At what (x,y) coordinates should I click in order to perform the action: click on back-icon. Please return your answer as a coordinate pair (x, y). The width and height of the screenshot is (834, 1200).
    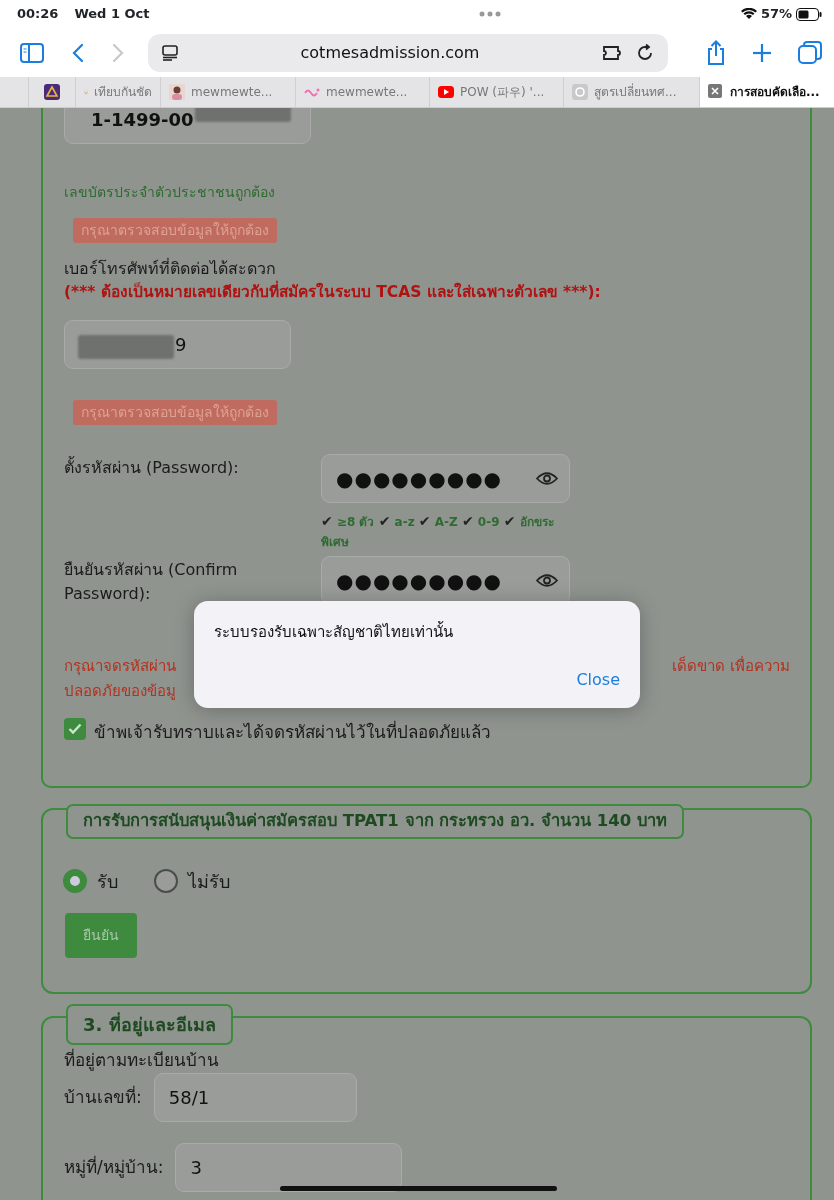
    Looking at the image, I should click on (78, 52).